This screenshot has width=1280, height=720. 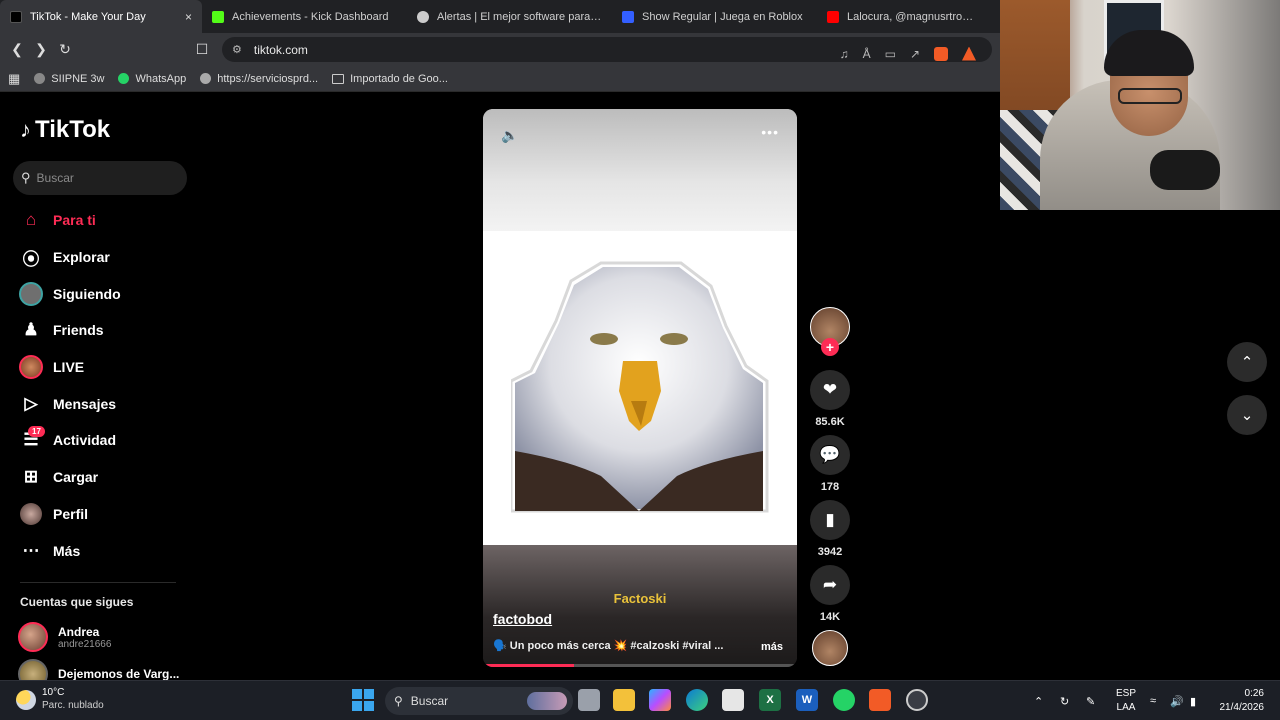 What do you see at coordinates (53, 692) in the screenshot?
I see `temperature: 10°C` at bounding box center [53, 692].